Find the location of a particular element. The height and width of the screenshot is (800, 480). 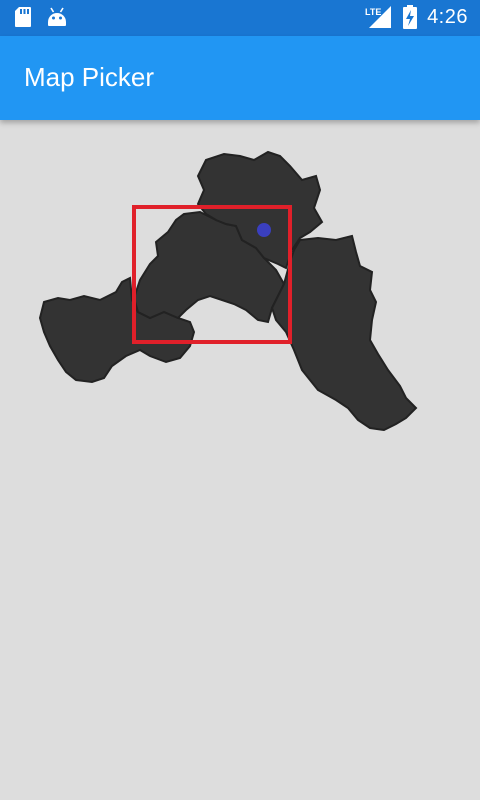

map-region-east is located at coordinates (344, 333).